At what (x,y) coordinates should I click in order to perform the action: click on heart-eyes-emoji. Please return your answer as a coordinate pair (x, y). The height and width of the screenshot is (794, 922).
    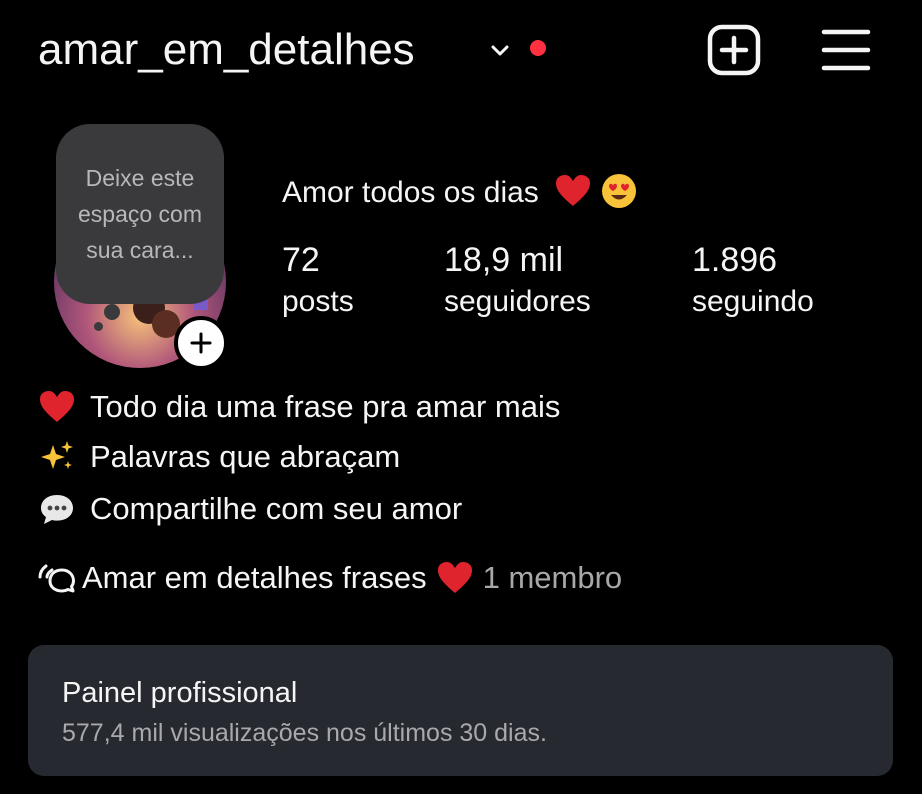
    Looking at the image, I should click on (619, 191).